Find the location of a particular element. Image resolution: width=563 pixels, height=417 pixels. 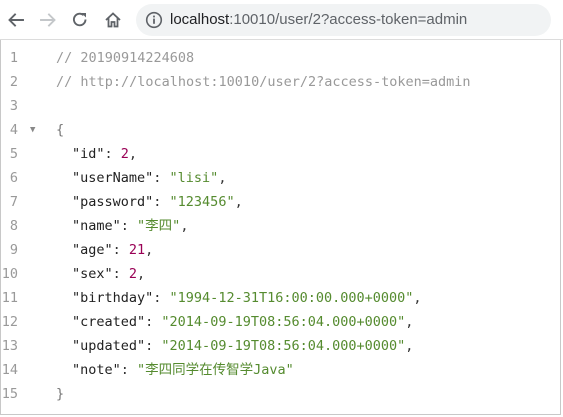

json-value: 21 is located at coordinates (137, 250).